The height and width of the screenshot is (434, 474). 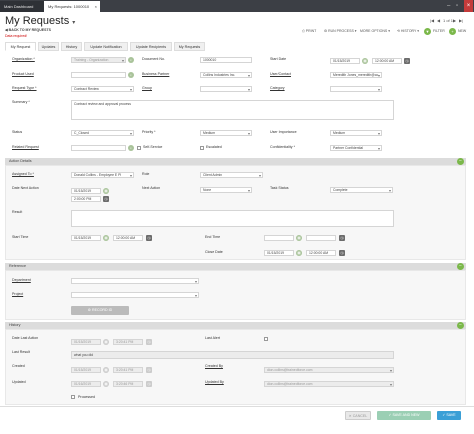 I want to click on tab-update-recipients: Update Recipients, so click(x=151, y=46).